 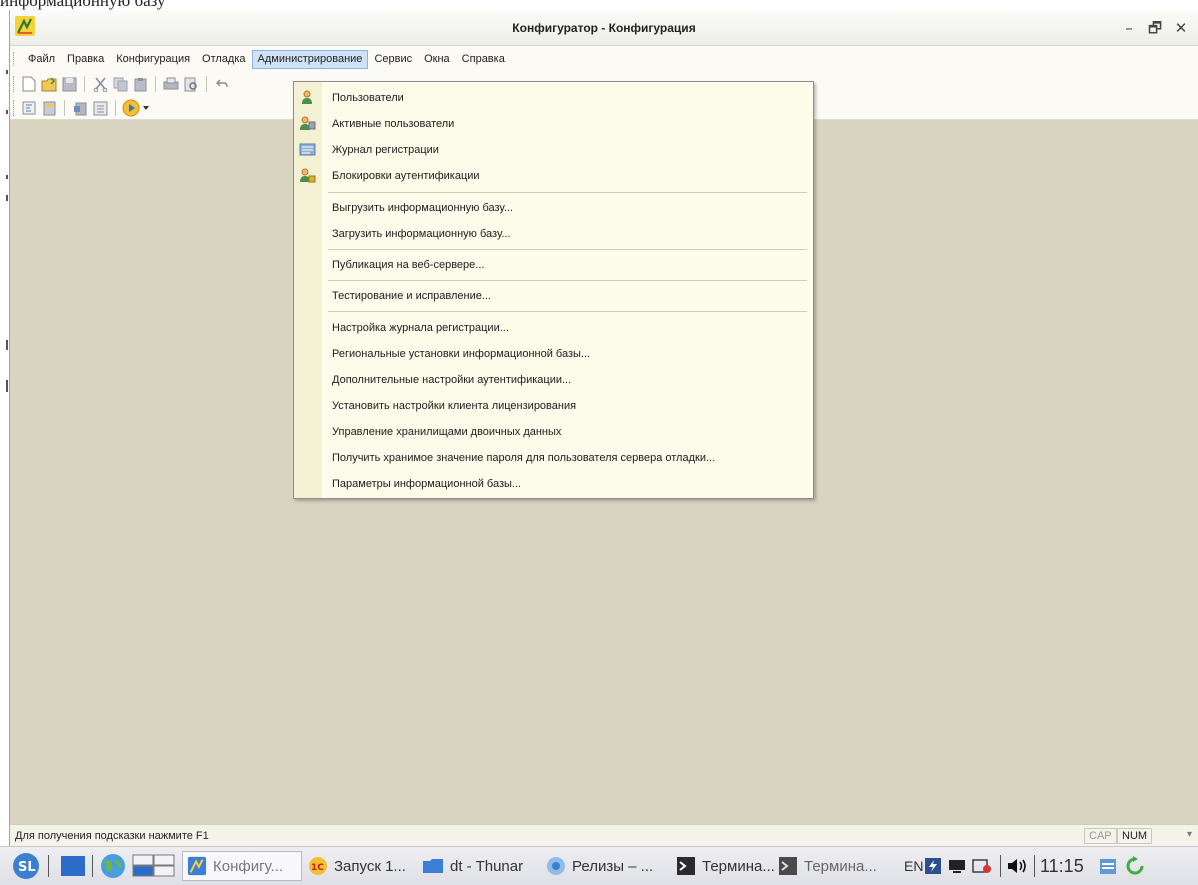 I want to click on menu-configuration: Конфигурация, so click(x=153, y=59).